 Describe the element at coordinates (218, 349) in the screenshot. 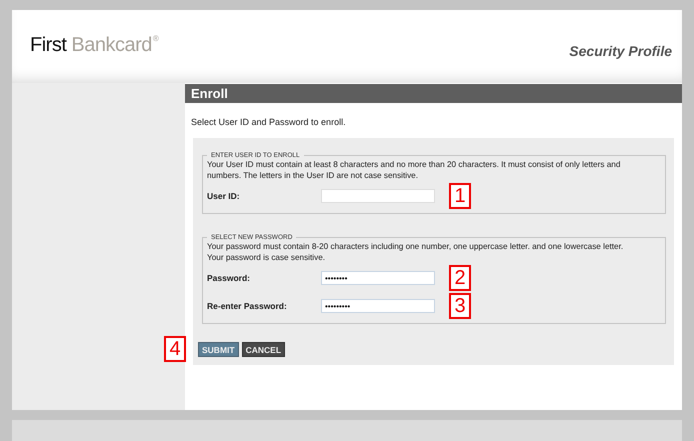

I see `submit-button: SUBMIT` at that location.